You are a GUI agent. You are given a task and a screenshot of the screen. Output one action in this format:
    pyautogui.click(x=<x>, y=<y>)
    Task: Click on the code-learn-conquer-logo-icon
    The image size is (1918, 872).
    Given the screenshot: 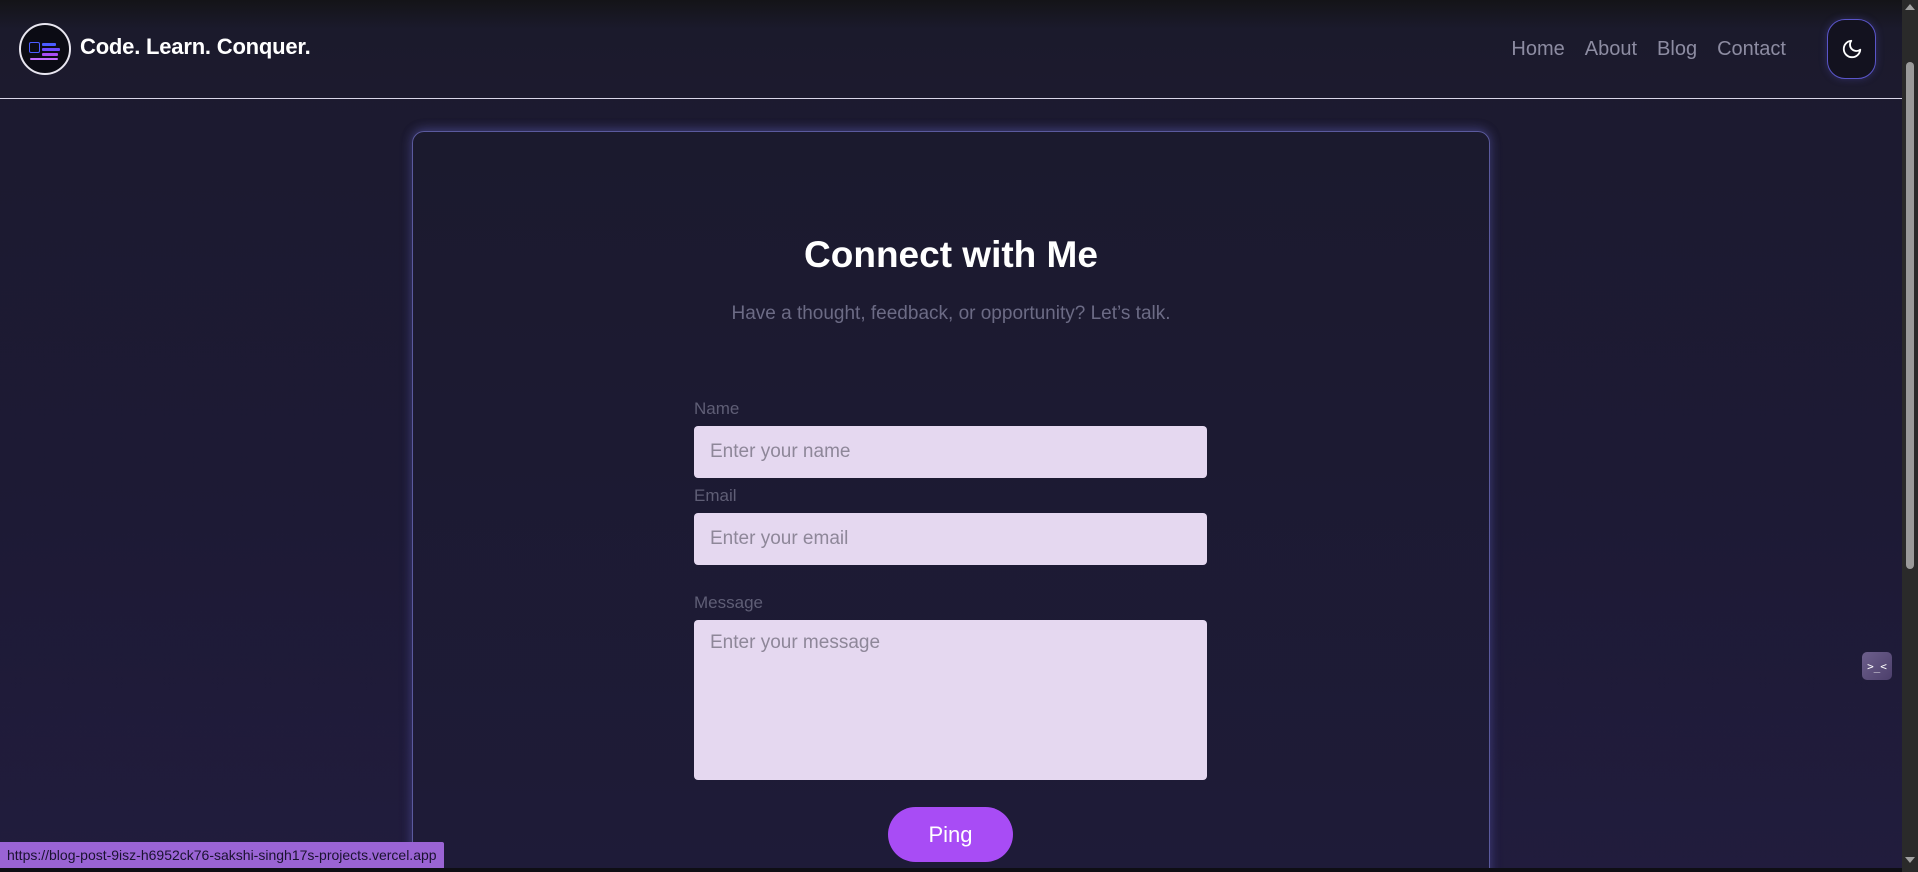 What is the action you would take?
    pyautogui.click(x=45, y=49)
    